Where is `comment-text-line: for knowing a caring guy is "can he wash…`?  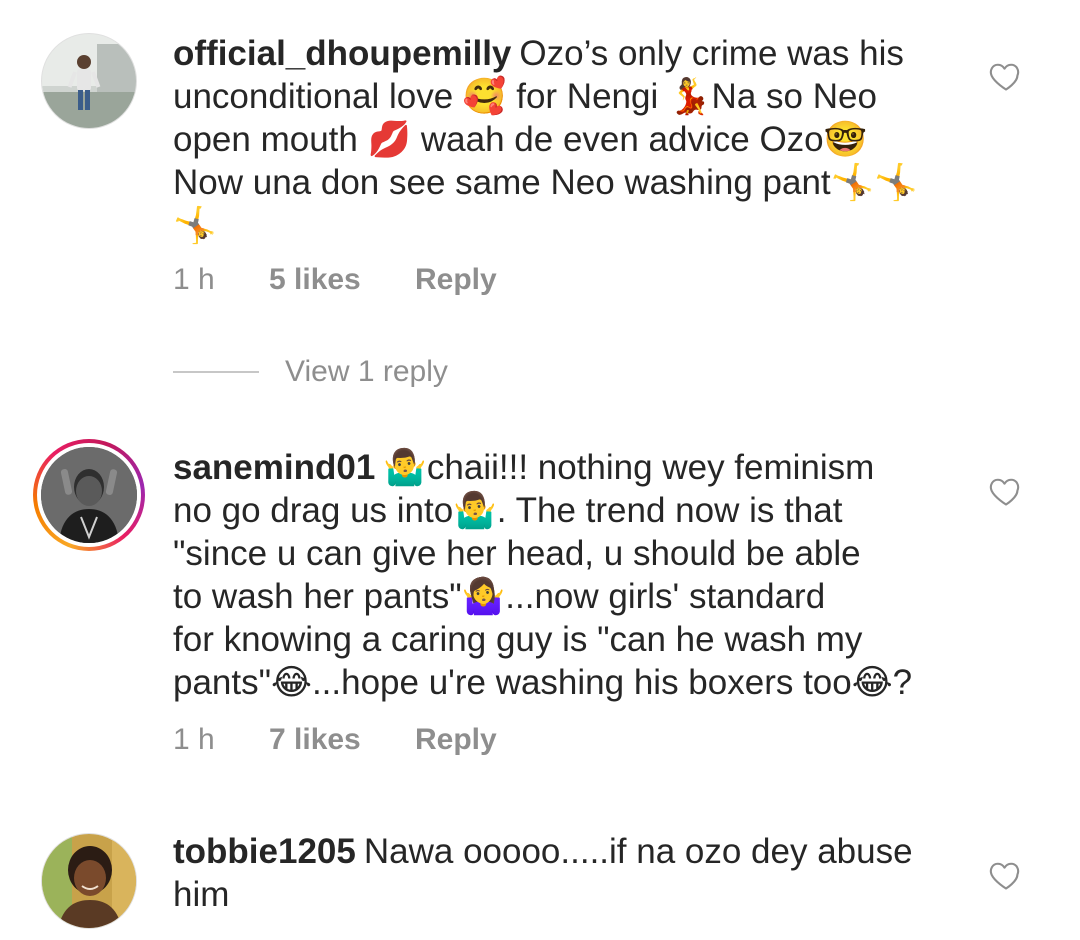
comment-text-line: for knowing a caring guy is "can he wash… is located at coordinates (518, 639).